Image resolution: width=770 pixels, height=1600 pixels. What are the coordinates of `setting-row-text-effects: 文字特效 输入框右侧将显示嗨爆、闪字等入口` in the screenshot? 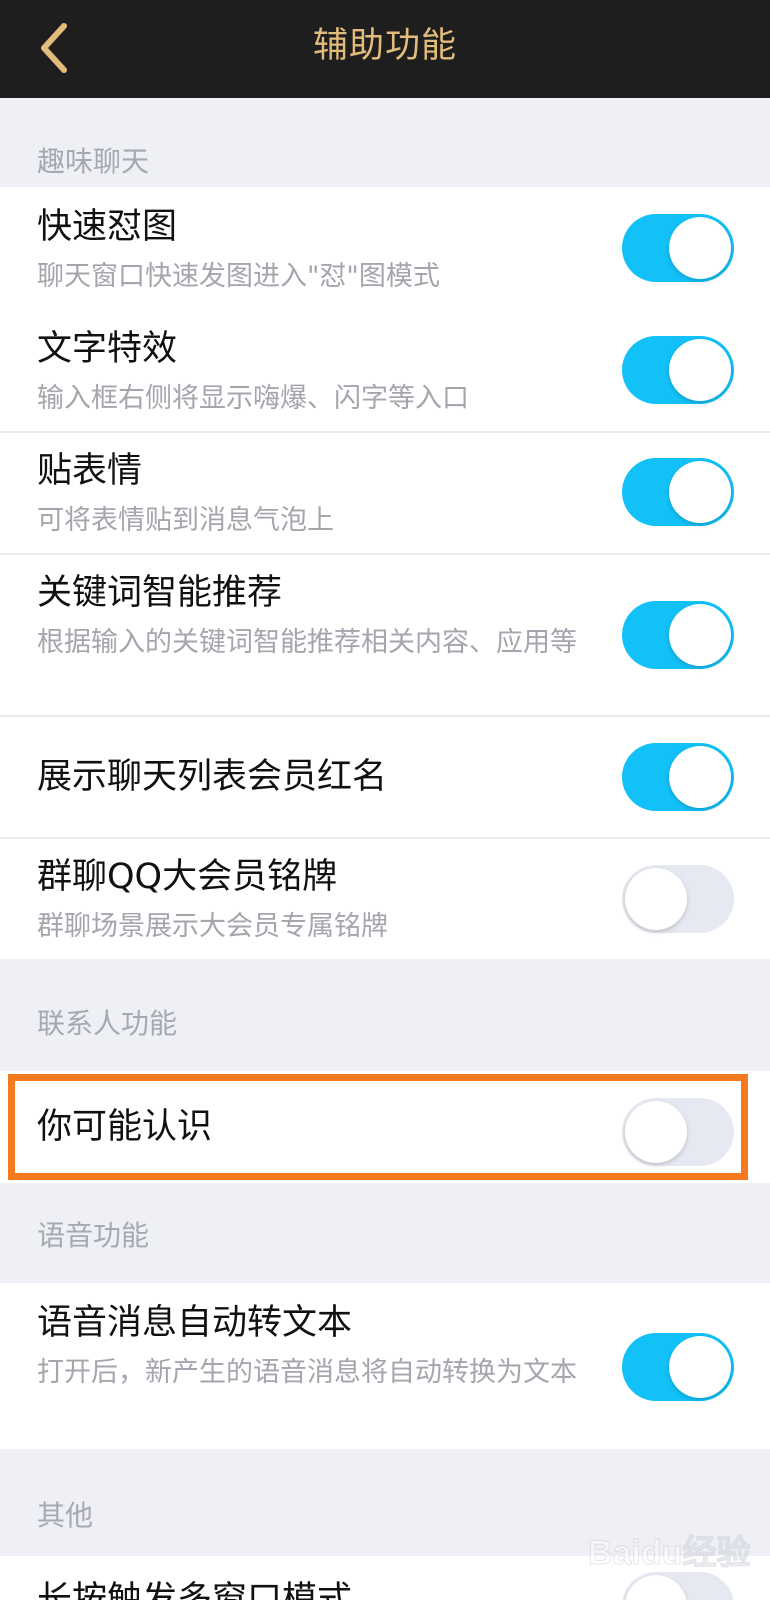 It's located at (385, 370).